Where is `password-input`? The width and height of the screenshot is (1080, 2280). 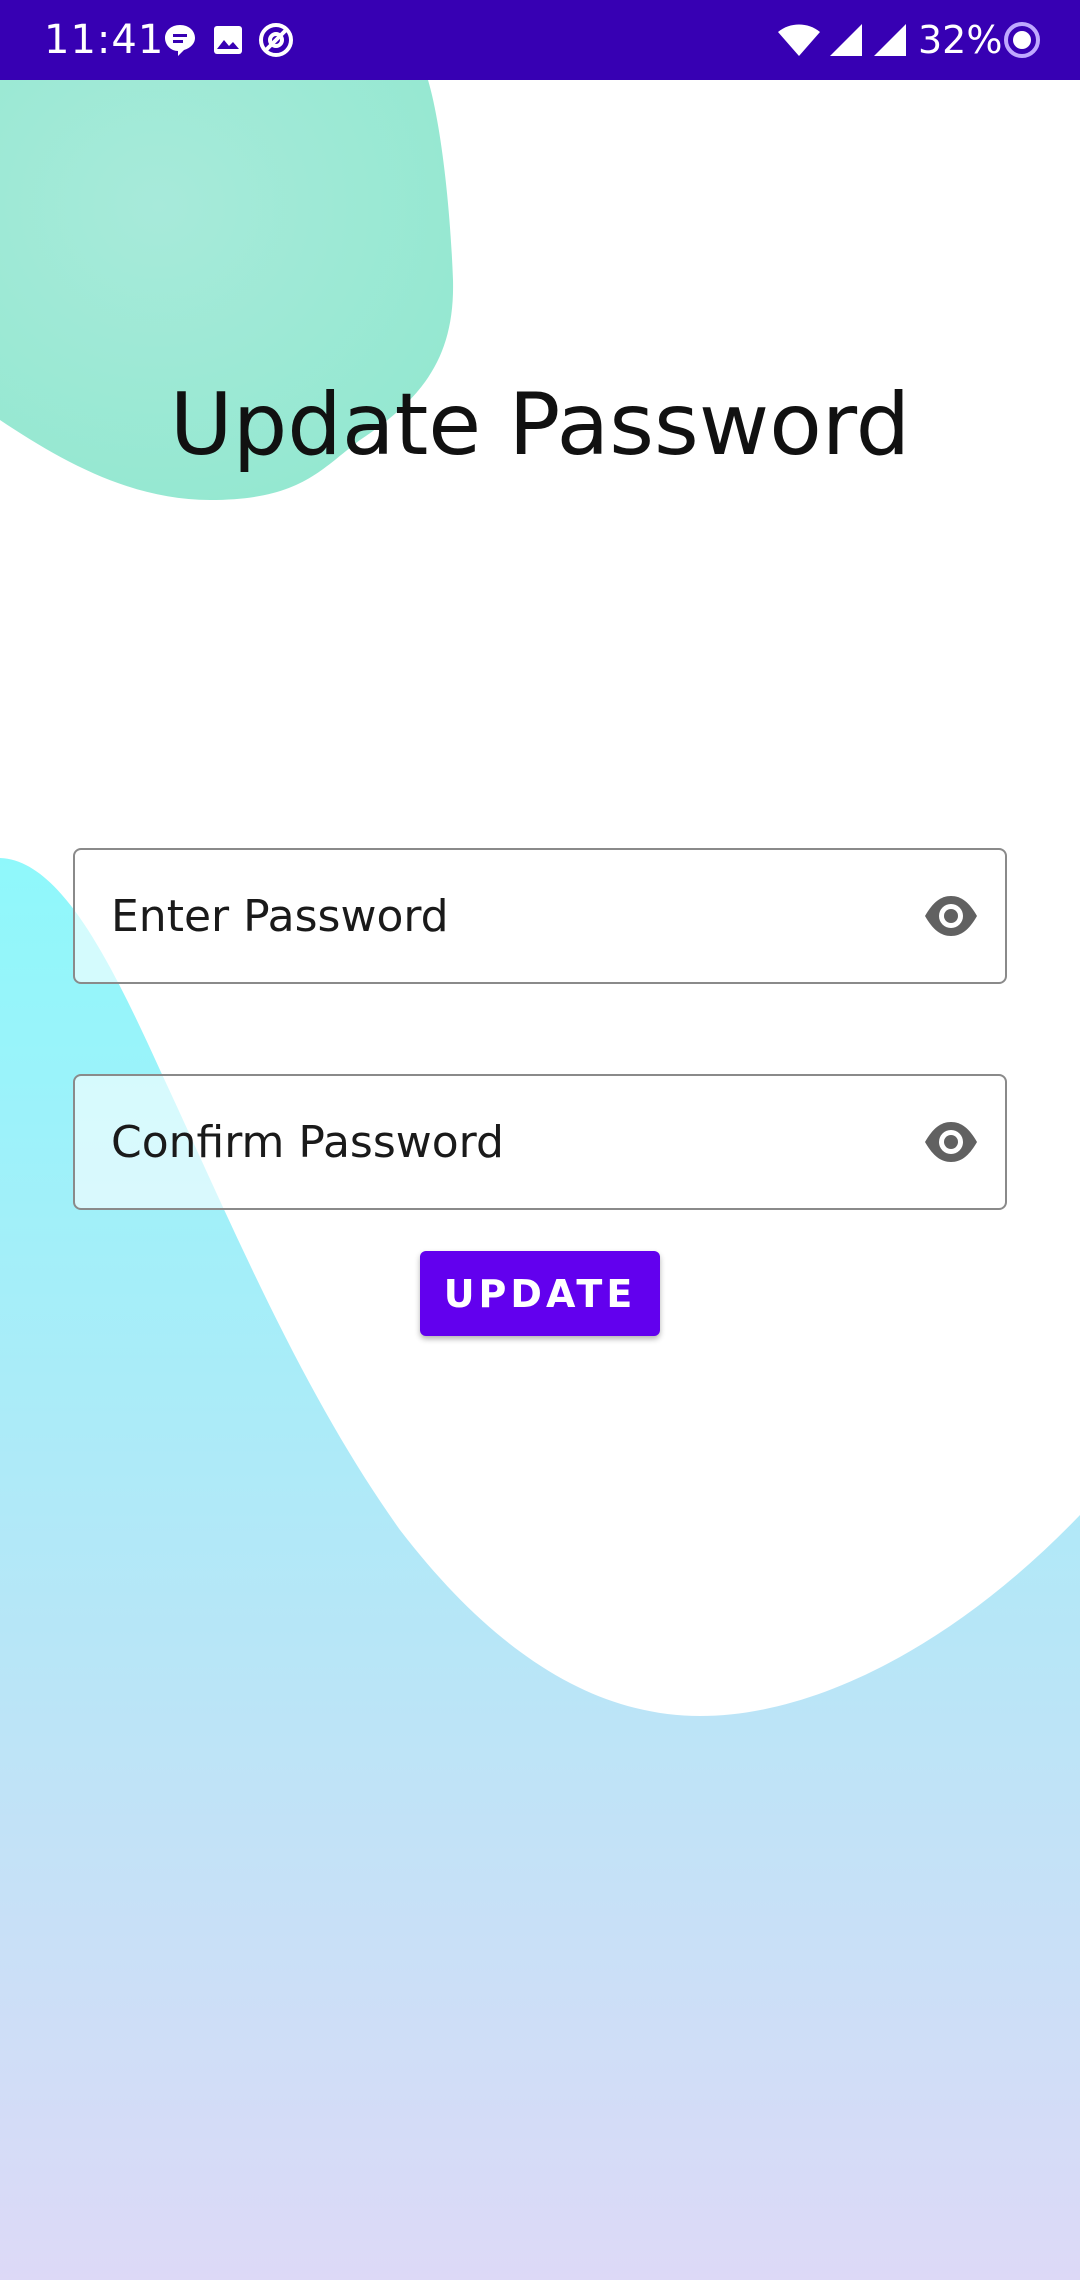
password-input is located at coordinates (501, 916).